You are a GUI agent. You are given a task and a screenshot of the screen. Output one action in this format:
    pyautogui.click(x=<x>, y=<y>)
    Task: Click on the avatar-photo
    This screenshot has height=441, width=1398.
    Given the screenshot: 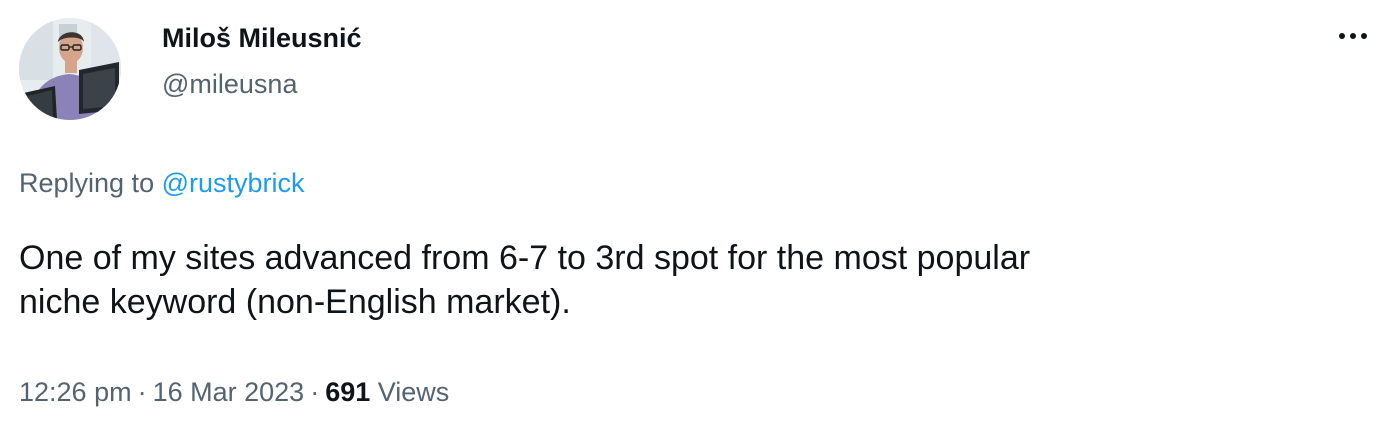 What is the action you would take?
    pyautogui.click(x=70, y=69)
    